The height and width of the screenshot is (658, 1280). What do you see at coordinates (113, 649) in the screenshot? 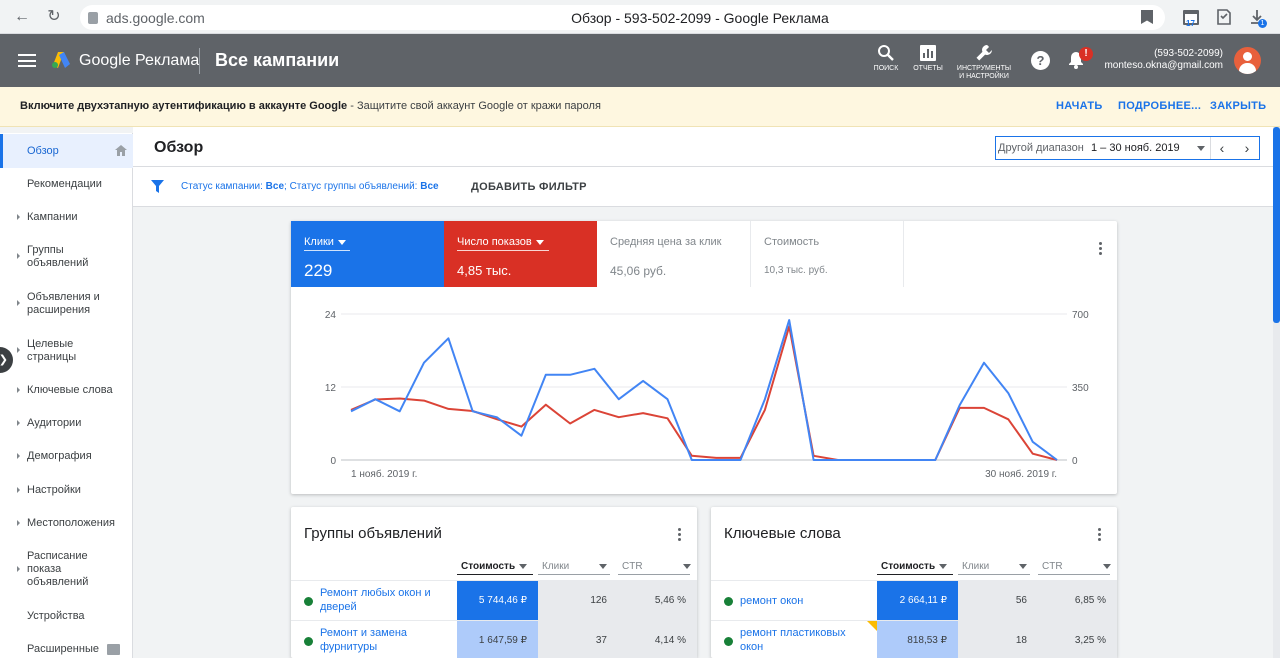
I see `feedback-icon` at bounding box center [113, 649].